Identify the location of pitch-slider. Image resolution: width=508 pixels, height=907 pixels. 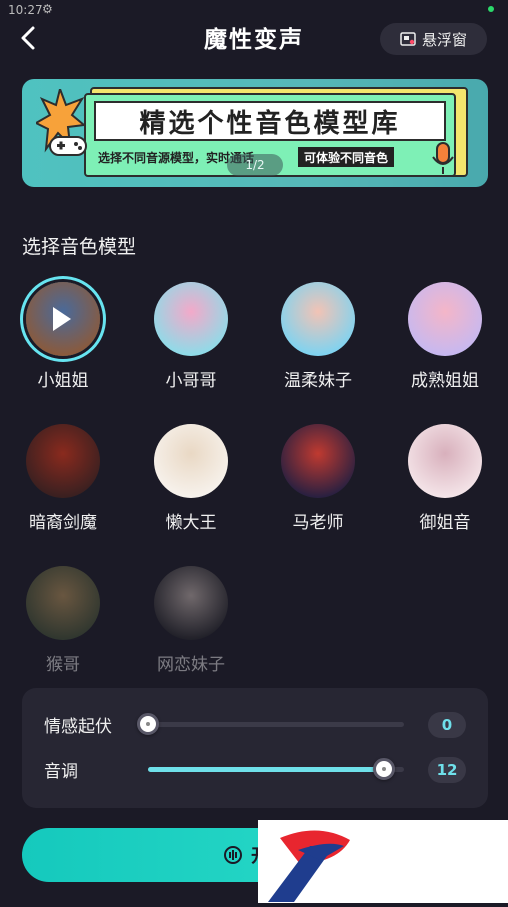
(276, 769).